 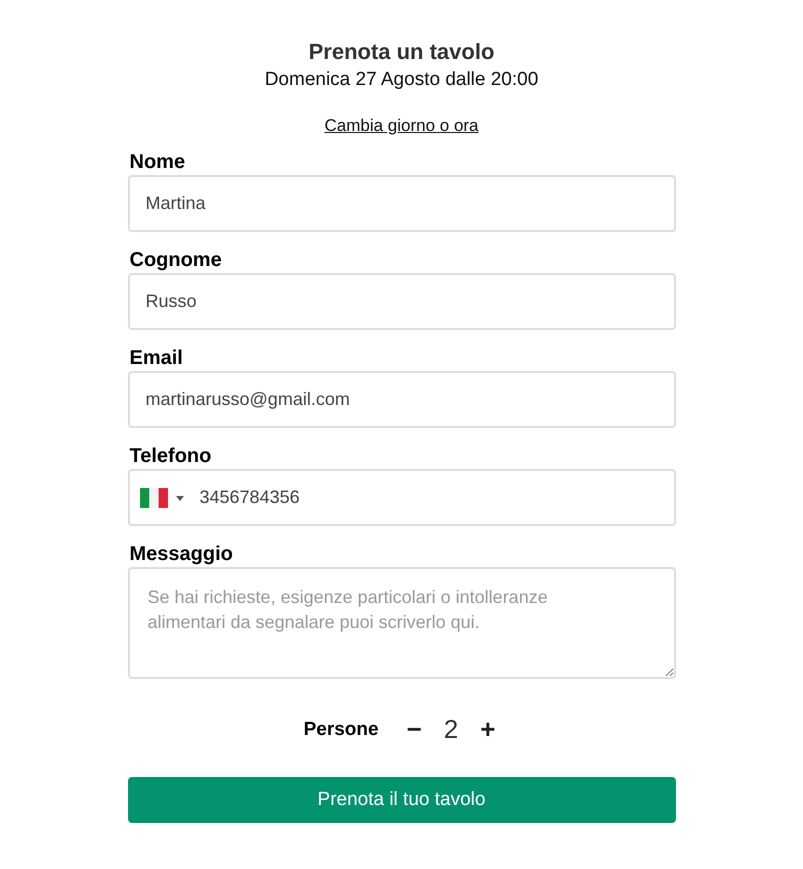 What do you see at coordinates (176, 260) in the screenshot?
I see `field-label: Cognome` at bounding box center [176, 260].